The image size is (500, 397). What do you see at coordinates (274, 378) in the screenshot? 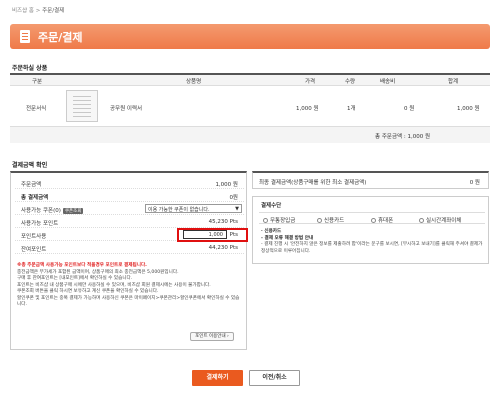
I see `cancel-button: 이전/취소` at bounding box center [274, 378].